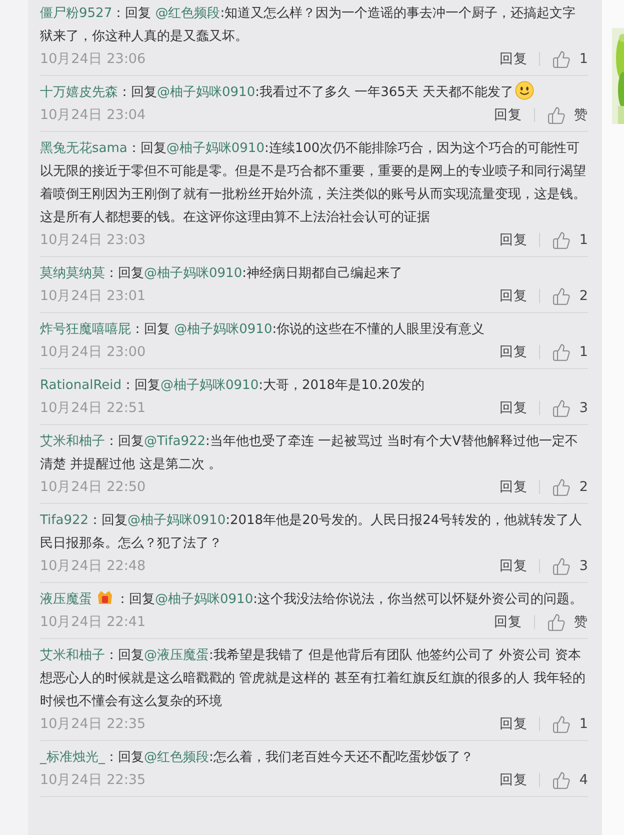 The height and width of the screenshot is (835, 624). What do you see at coordinates (308, 25) in the screenshot?
I see `comment-text: 僵尸粉9527：回复 @红色频段:知道又怎么样？因为一个造谣的事去冲一个厨子，还搞起文字狱来了，你这种人真的是又蠢又坏。` at bounding box center [308, 25].